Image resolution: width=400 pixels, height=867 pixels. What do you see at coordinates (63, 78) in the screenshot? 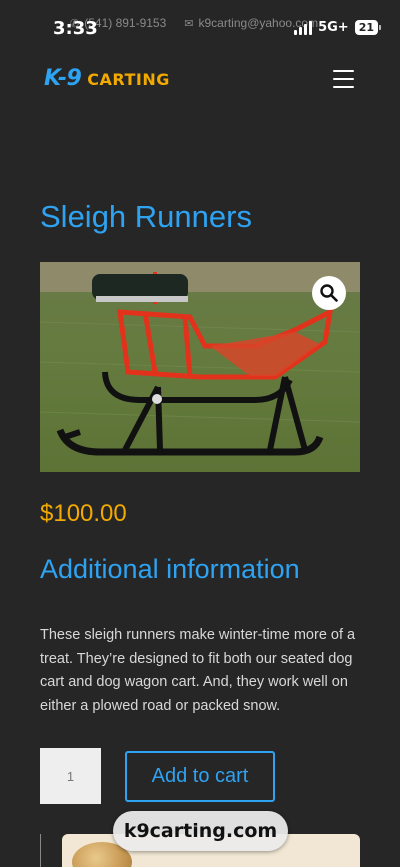
I see `logo-k9-text: K-9` at bounding box center [63, 78].